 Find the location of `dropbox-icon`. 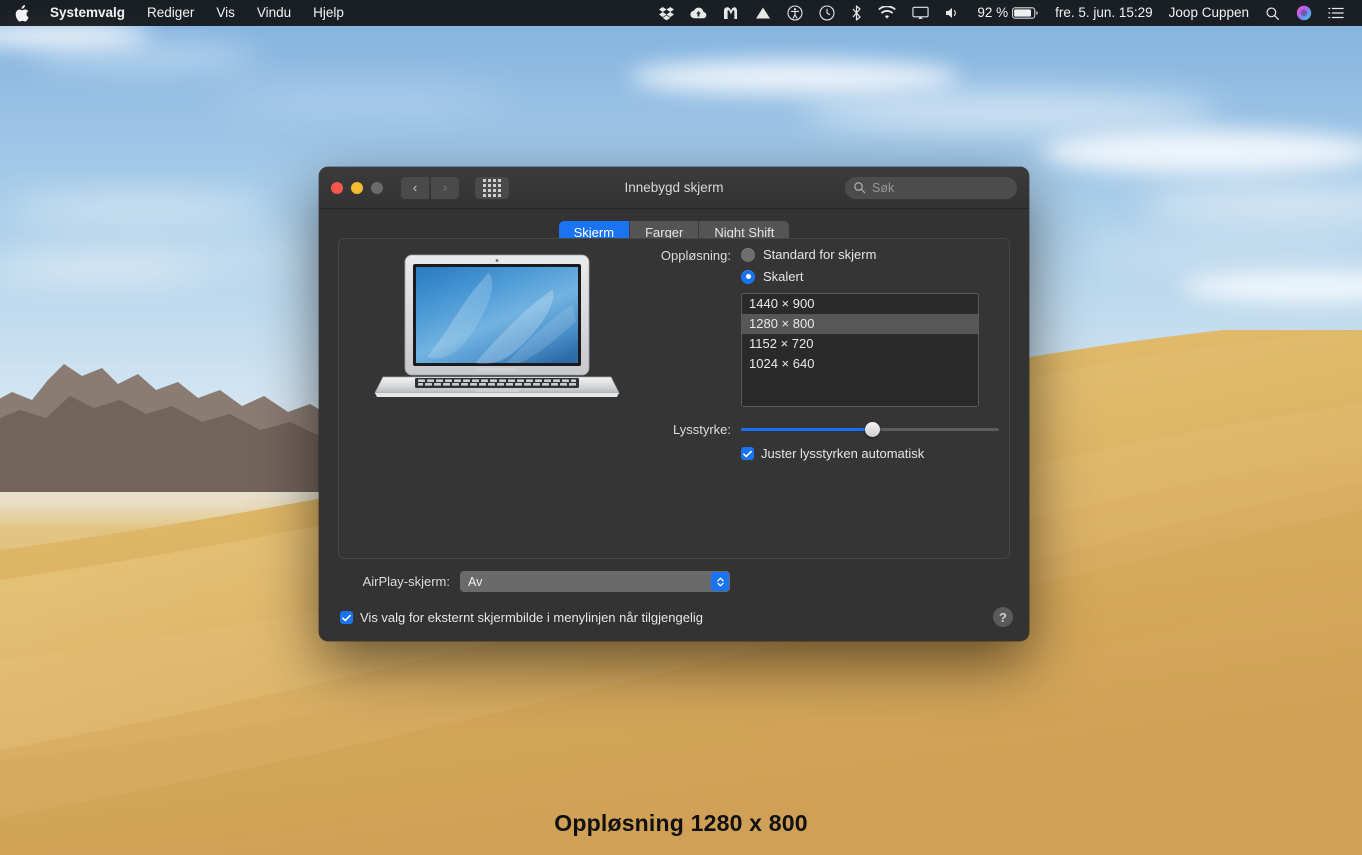

dropbox-icon is located at coordinates (666, 13).